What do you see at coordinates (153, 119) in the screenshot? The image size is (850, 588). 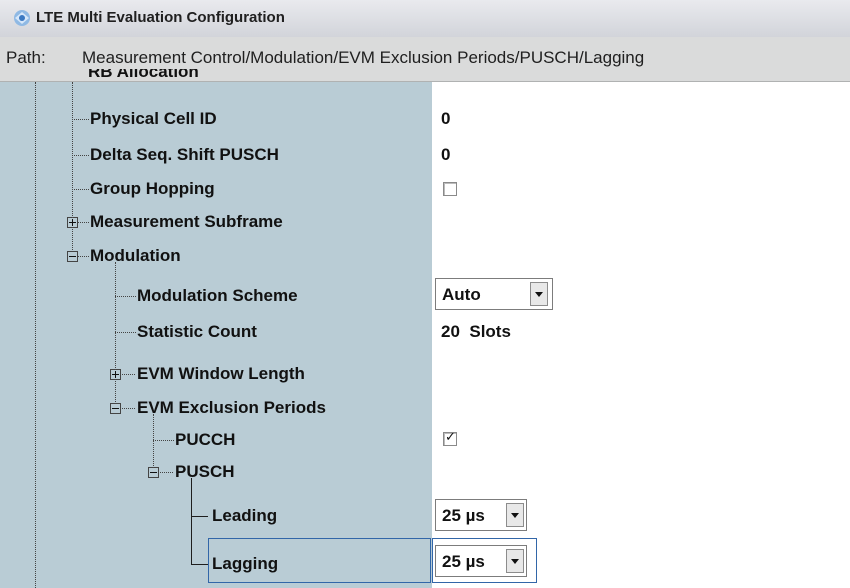 I see `tree-item-physical-cell-id: Physical Cell ID` at bounding box center [153, 119].